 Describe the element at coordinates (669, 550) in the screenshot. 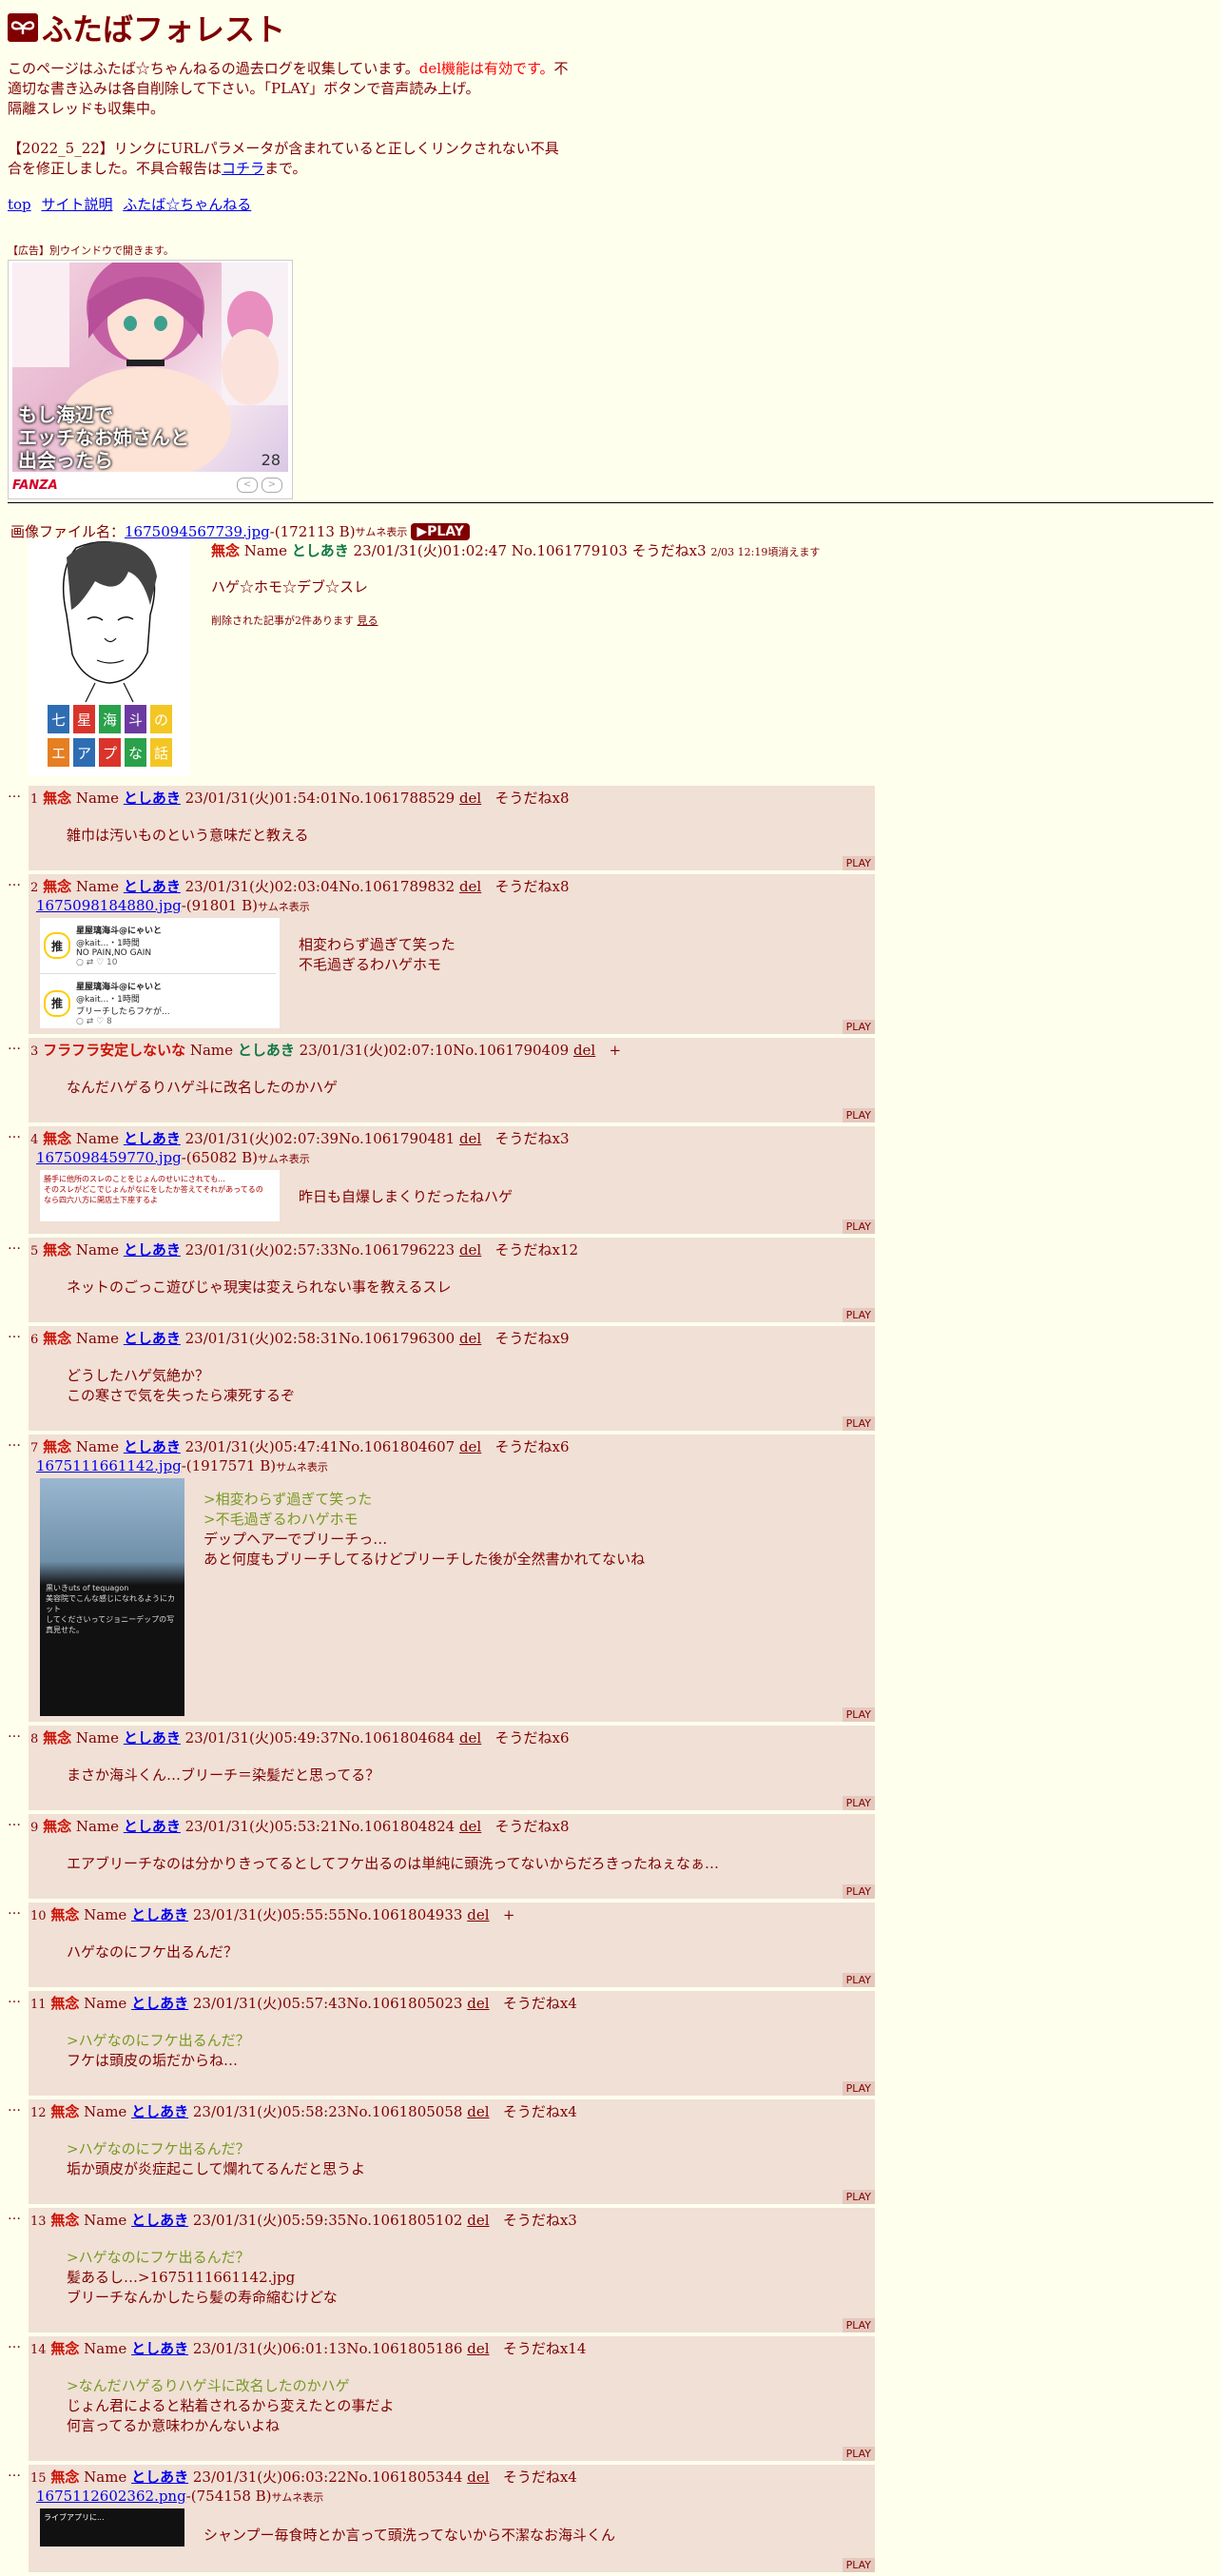

I see `op-soudane: そうだねx3` at that location.